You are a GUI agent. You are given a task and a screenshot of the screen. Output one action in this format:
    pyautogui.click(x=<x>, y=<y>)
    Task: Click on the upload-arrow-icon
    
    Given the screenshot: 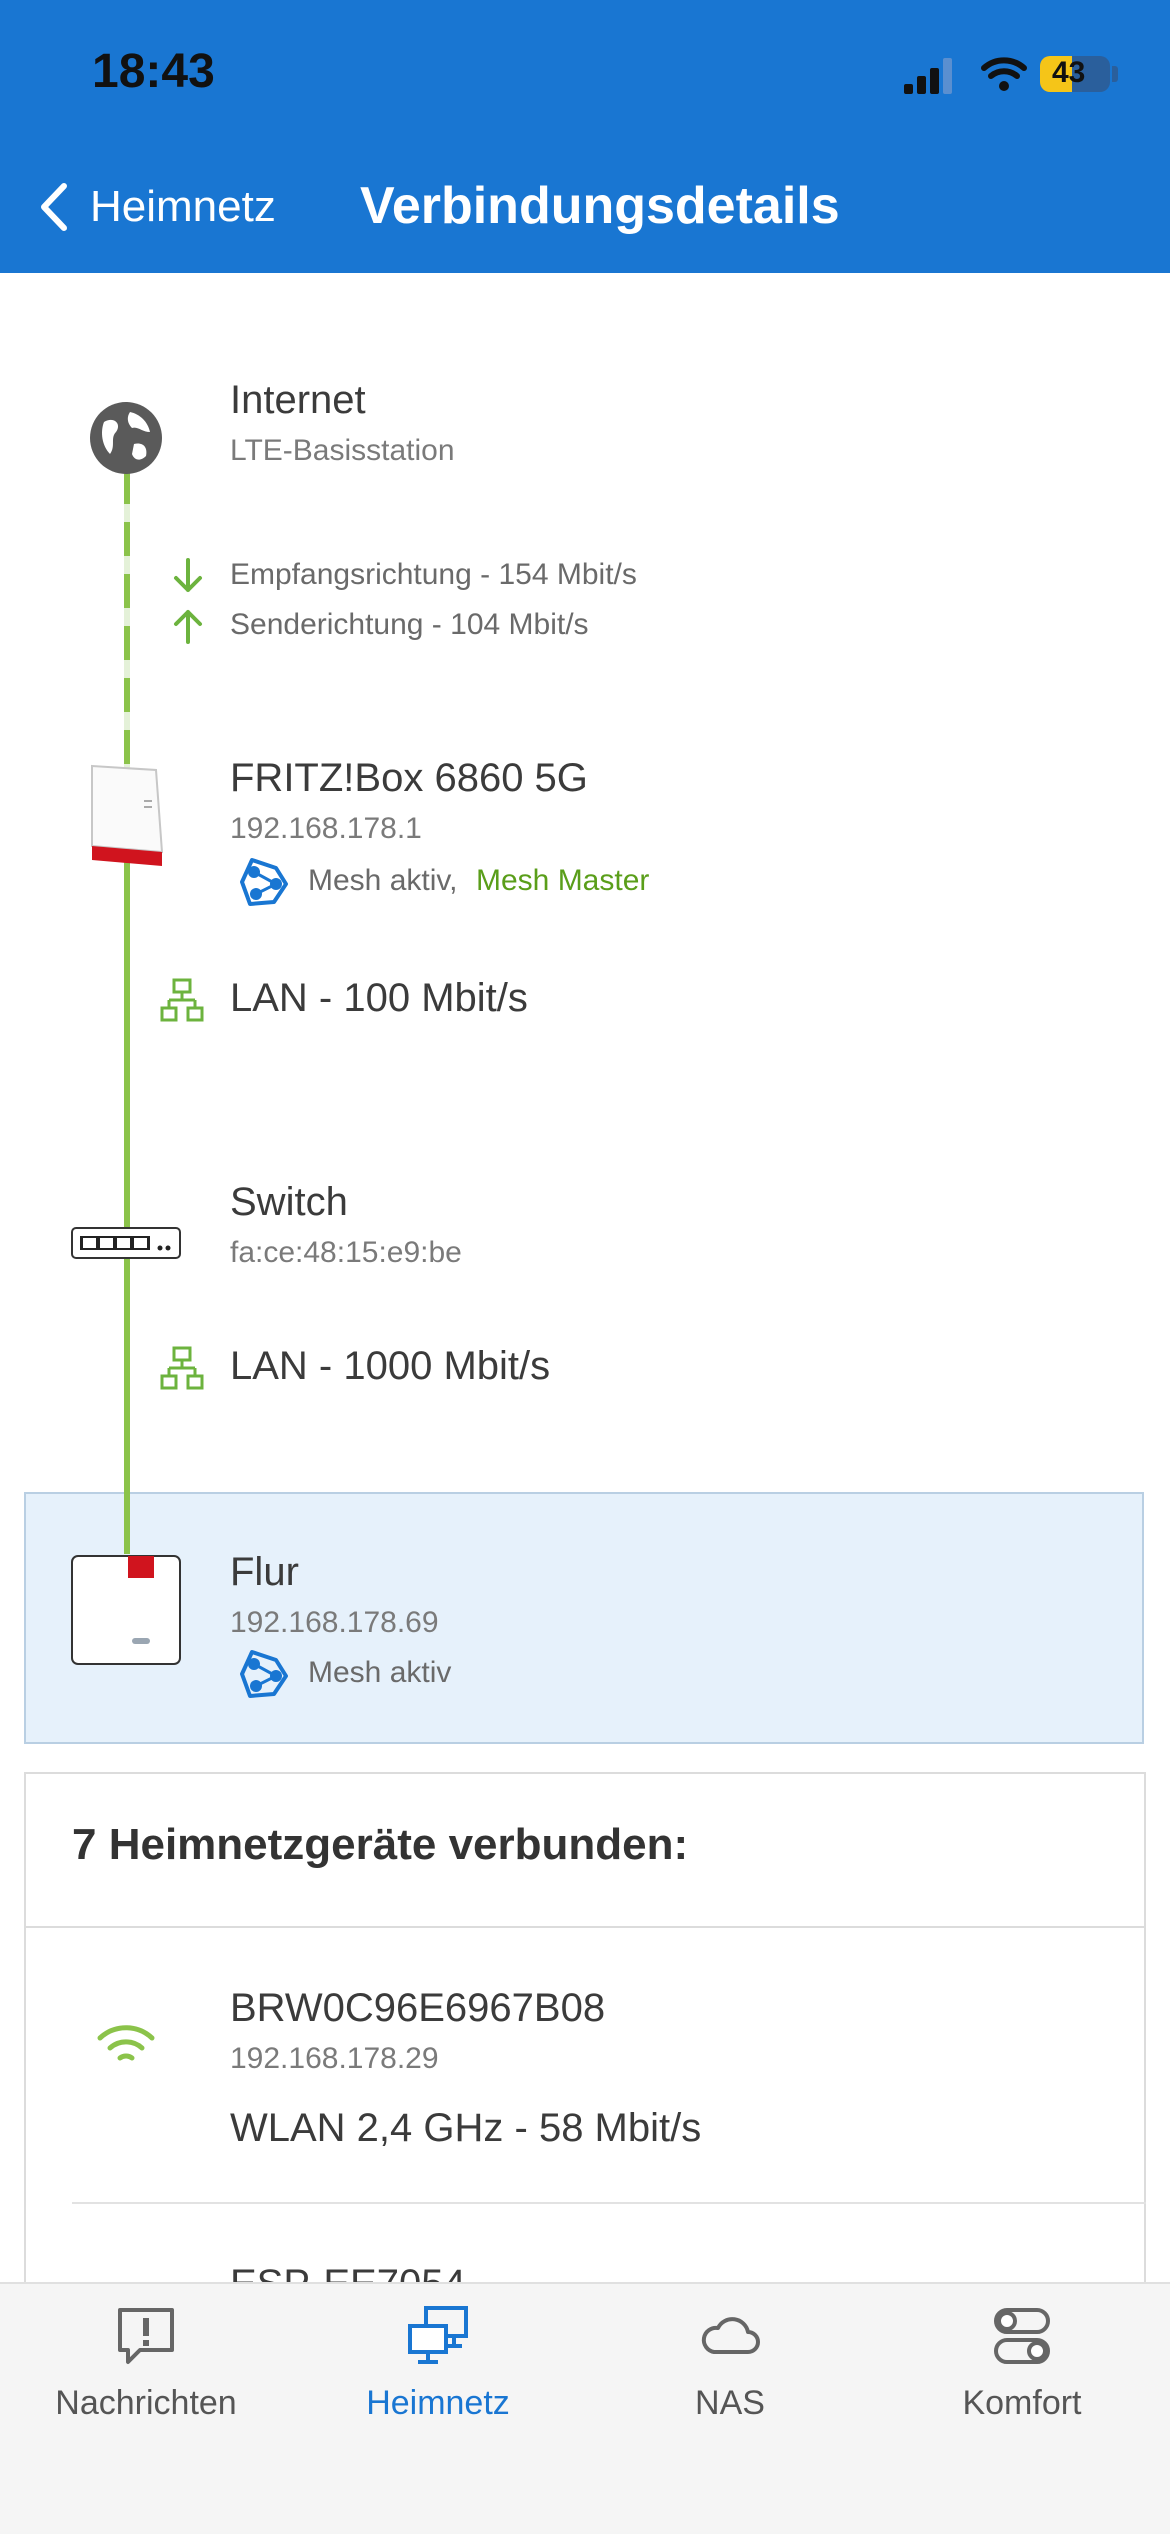 What is the action you would take?
    pyautogui.click(x=188, y=627)
    